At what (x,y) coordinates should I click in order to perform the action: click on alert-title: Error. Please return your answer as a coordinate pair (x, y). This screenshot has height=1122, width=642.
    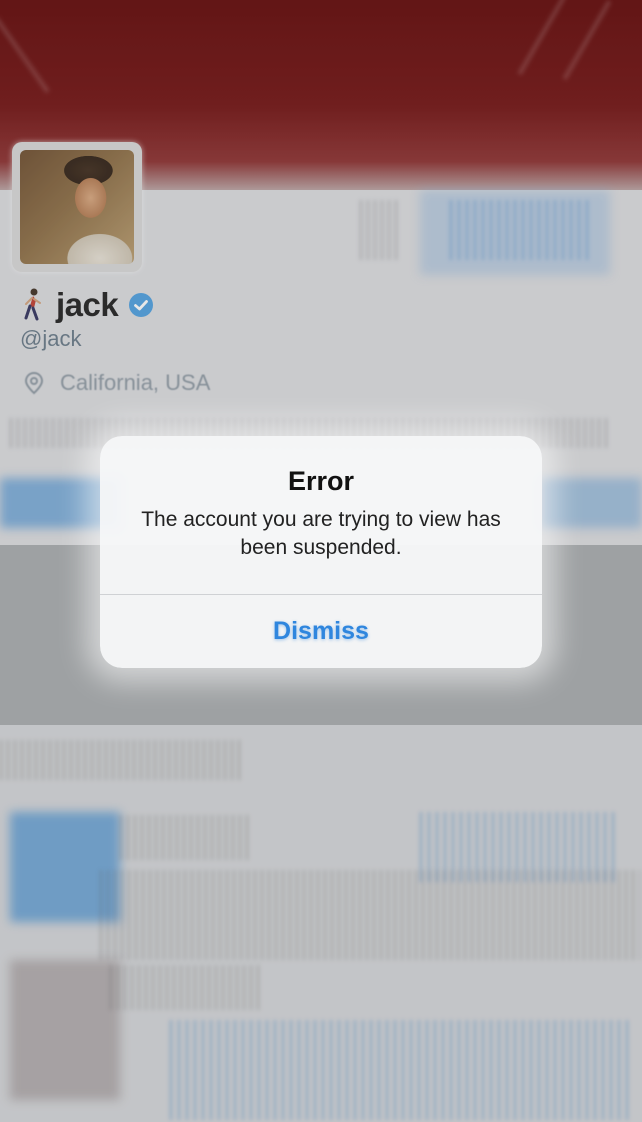
    Looking at the image, I should click on (321, 481).